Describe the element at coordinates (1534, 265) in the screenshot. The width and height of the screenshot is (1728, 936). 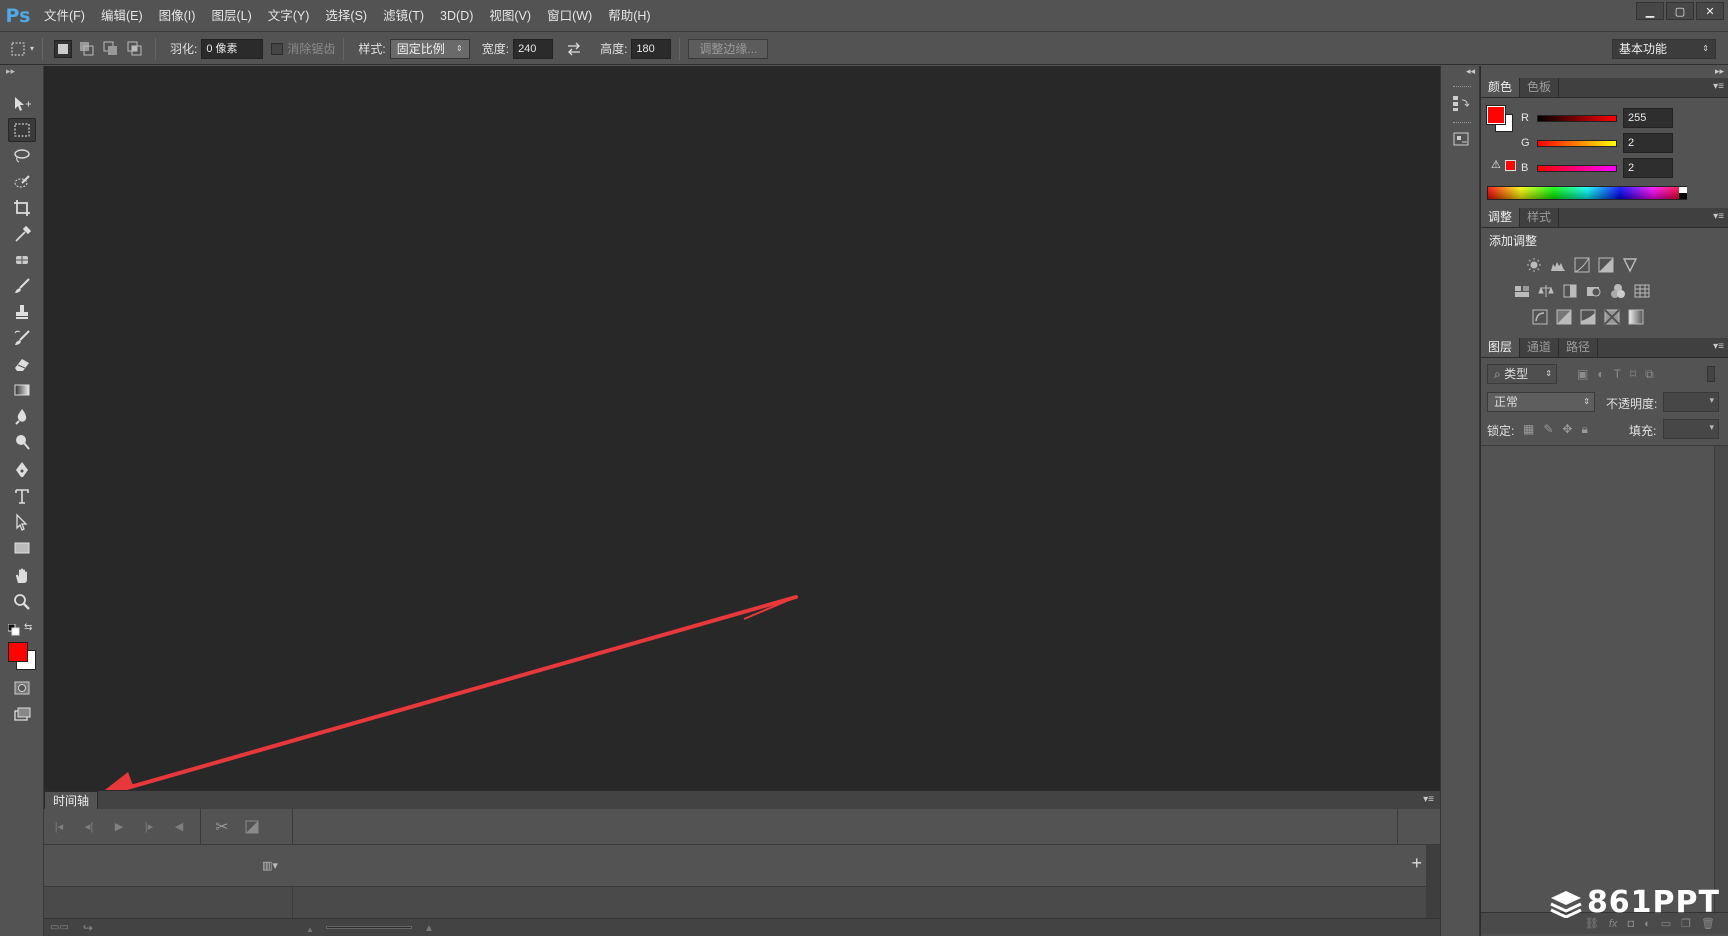
I see `brightness-icon` at that location.